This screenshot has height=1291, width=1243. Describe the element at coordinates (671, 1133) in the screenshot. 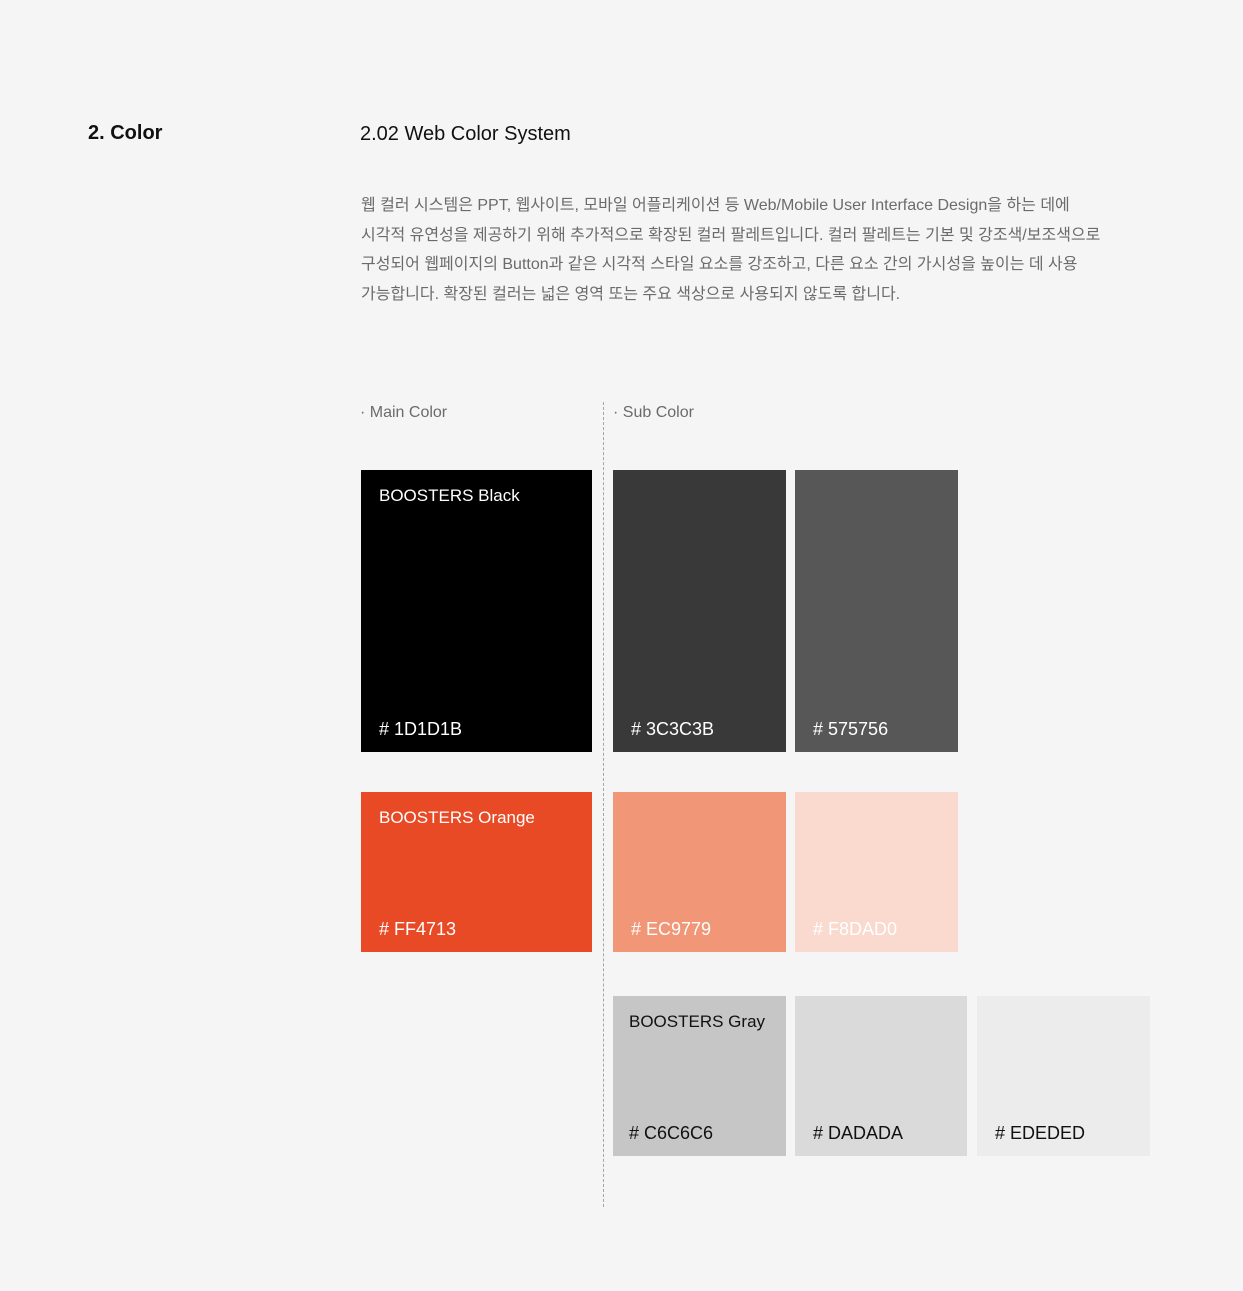

I see `swatch-hex: # C6C6C6` at that location.